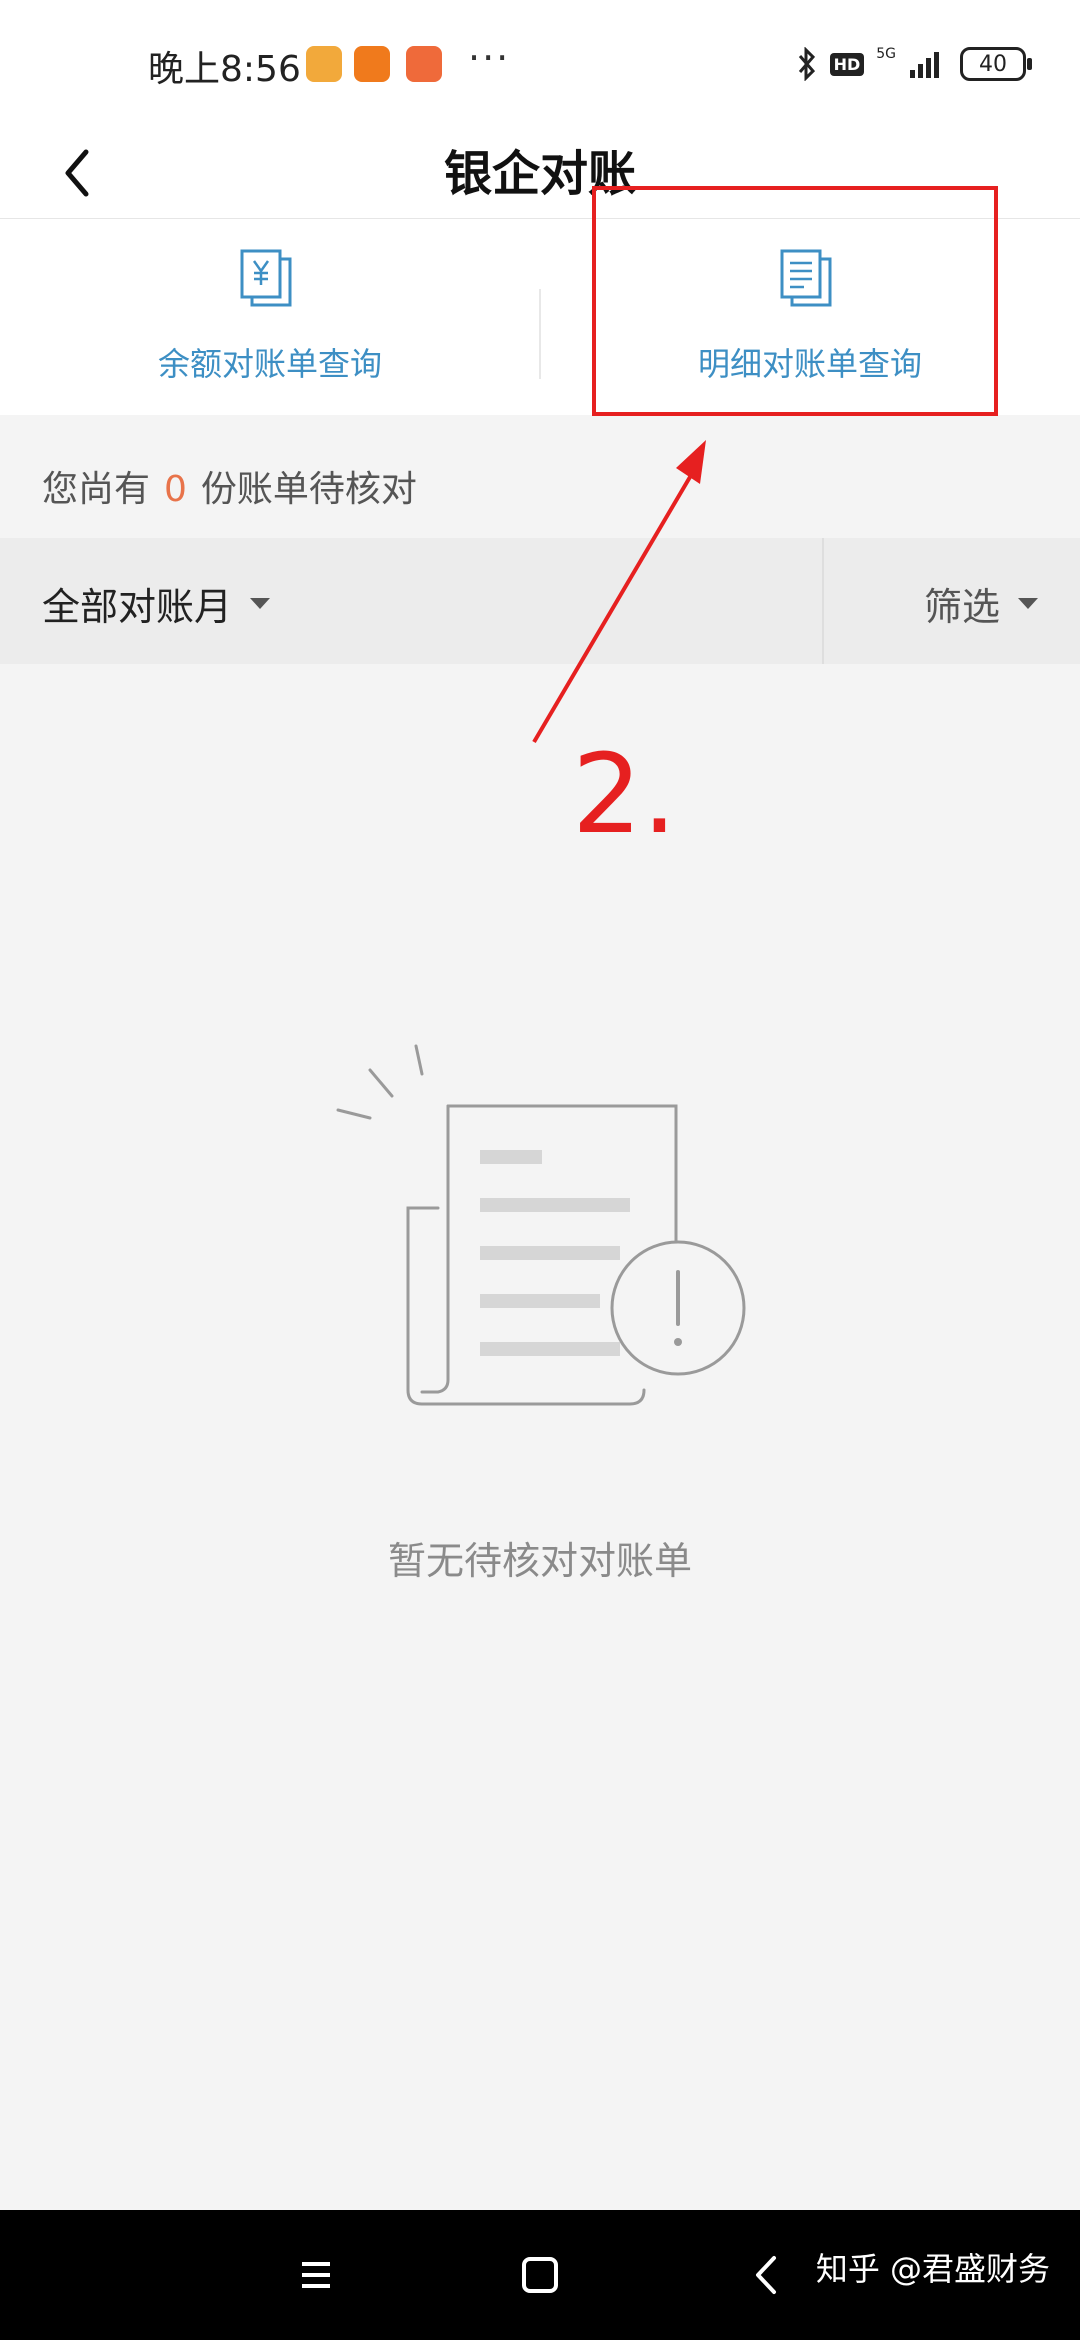 The image size is (1080, 2340). Describe the element at coordinates (316, 2275) in the screenshot. I see `recent-apps-icon` at that location.